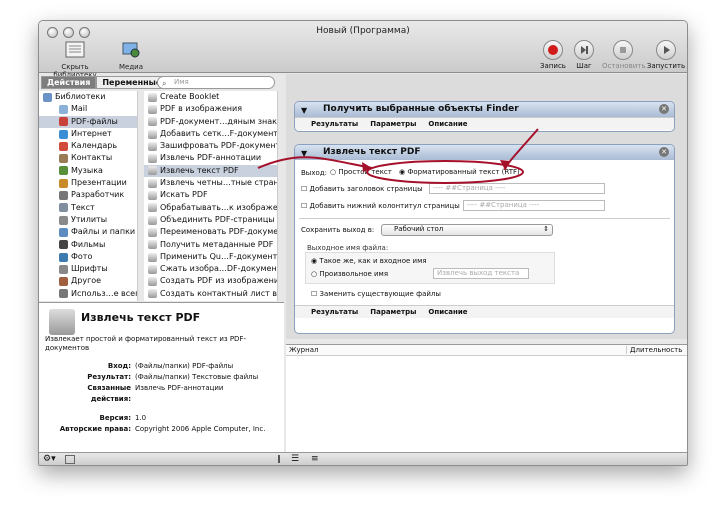  Describe the element at coordinates (445, 172) in the screenshot. I see `annotation-ellipse` at that location.